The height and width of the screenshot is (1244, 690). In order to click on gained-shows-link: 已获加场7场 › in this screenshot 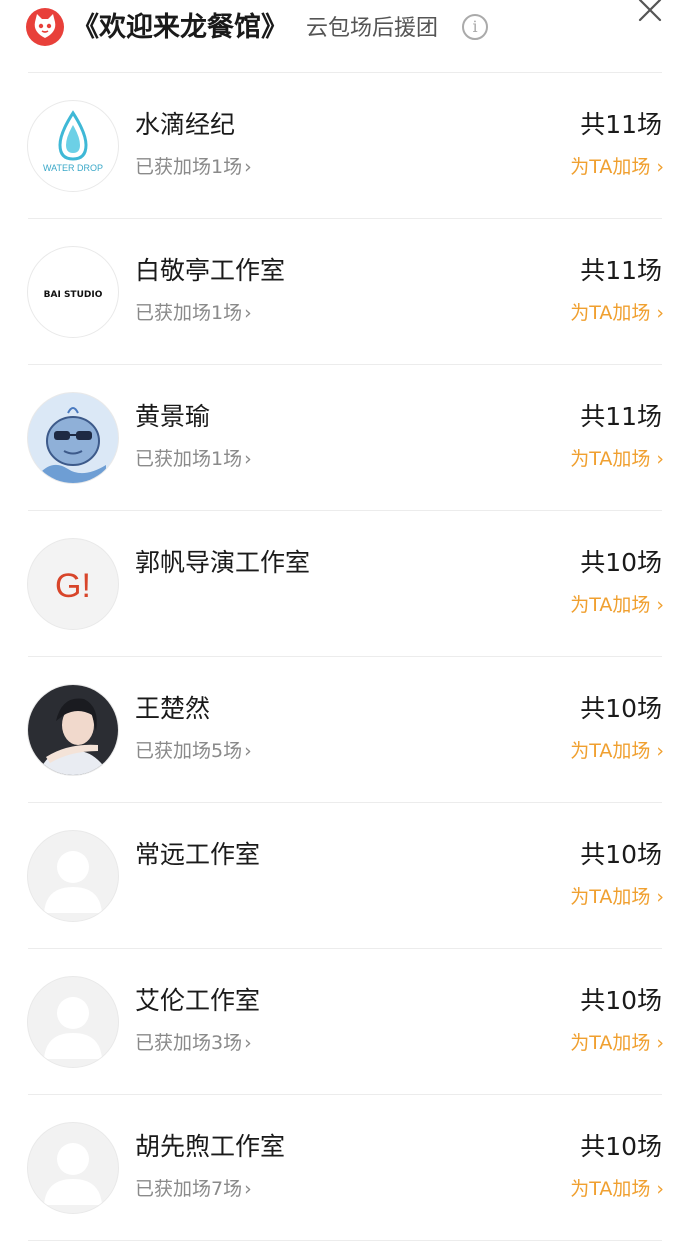, I will do `click(193, 1189)`.